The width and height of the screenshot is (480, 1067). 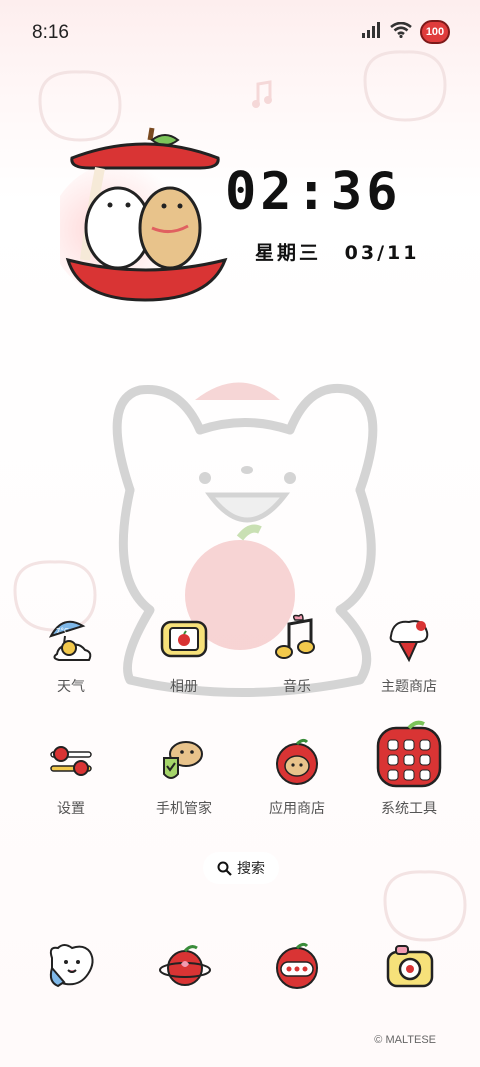 I want to click on camera-icon, so click(x=410, y=966).